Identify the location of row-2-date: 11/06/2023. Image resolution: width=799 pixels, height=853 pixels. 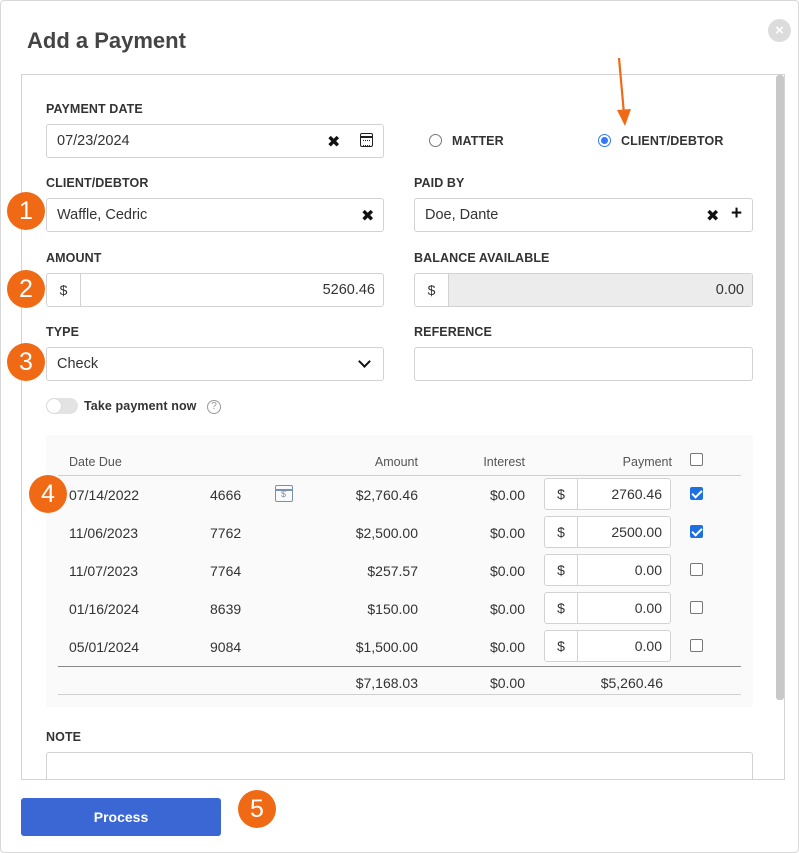
(104, 533).